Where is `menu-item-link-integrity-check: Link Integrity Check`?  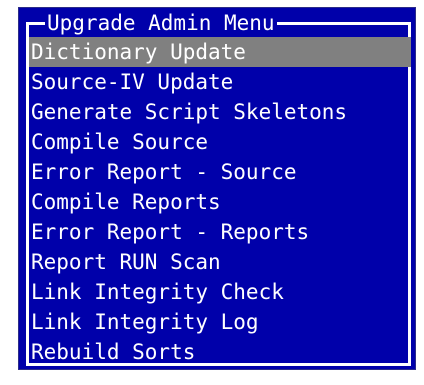
menu-item-link-integrity-check: Link Integrity Check is located at coordinates (220, 292).